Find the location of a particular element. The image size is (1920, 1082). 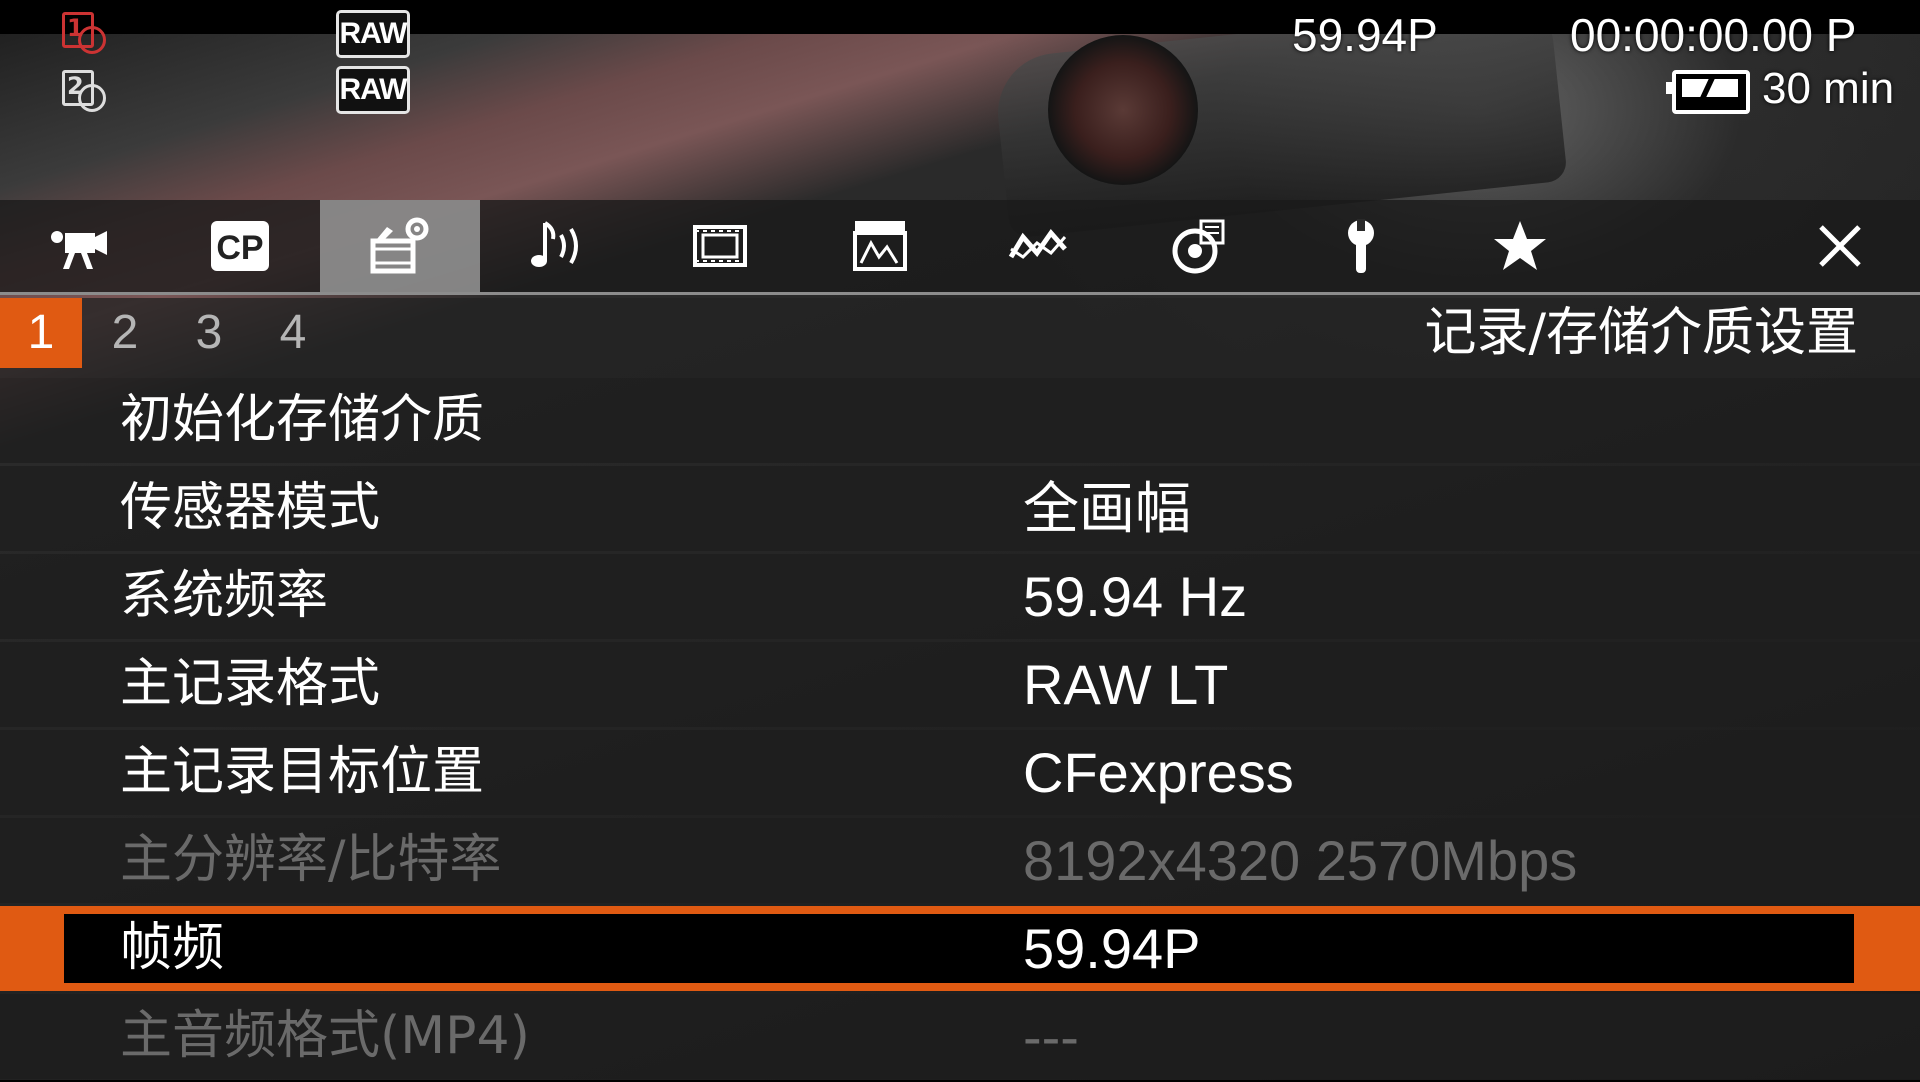

menu-item-value: --- is located at coordinates (1051, 1036).